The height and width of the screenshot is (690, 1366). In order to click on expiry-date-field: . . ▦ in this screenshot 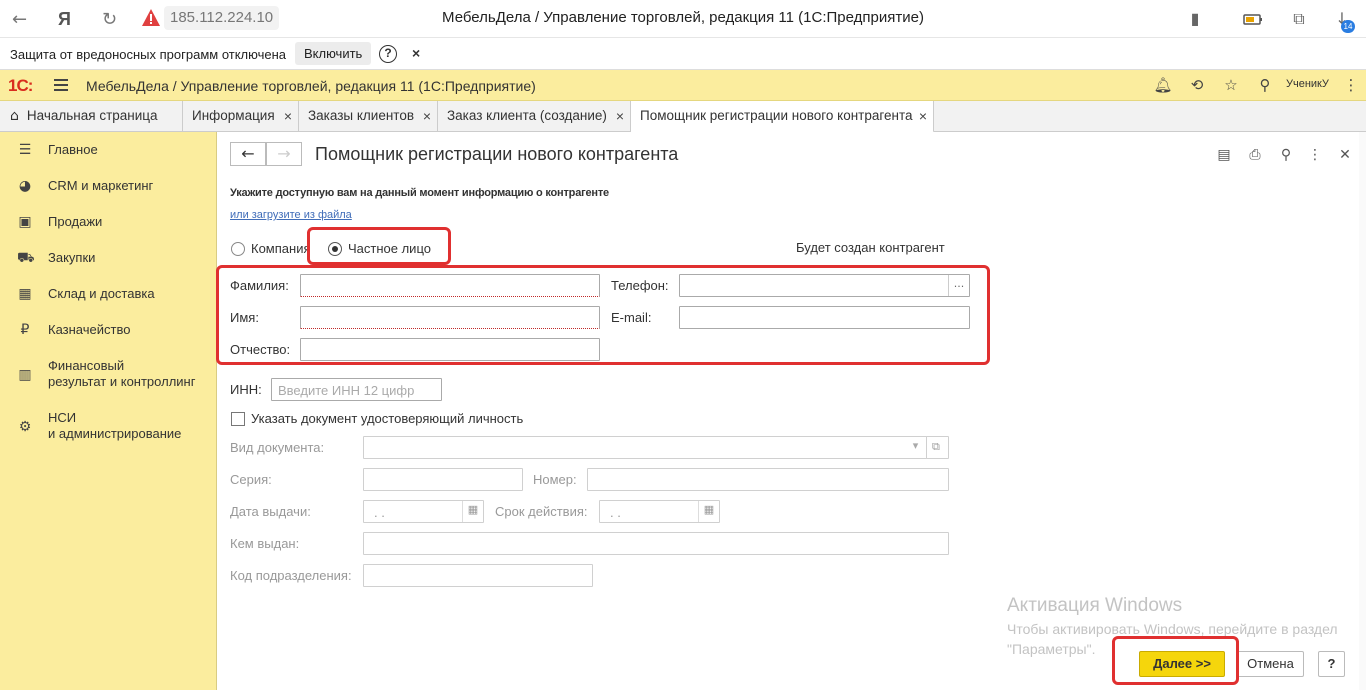, I will do `click(659, 511)`.